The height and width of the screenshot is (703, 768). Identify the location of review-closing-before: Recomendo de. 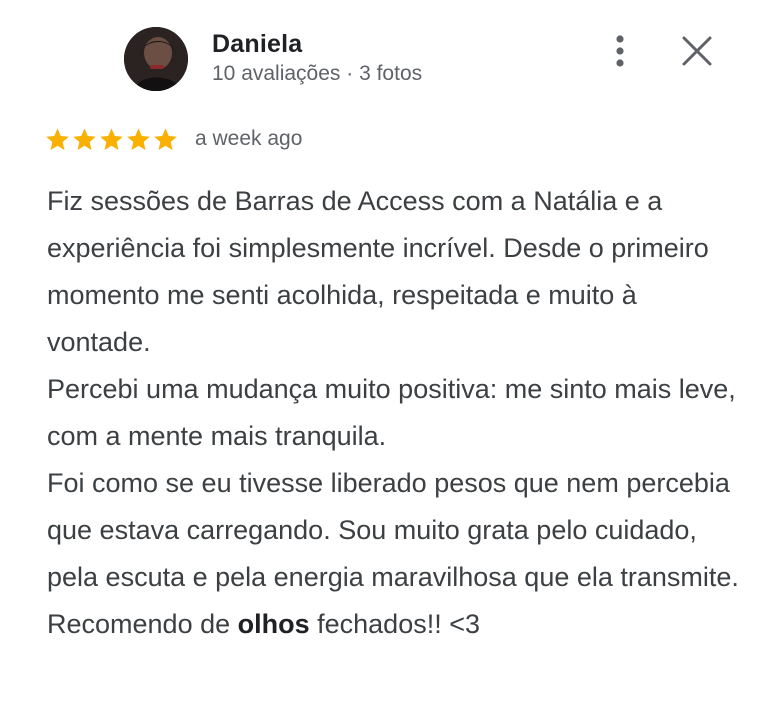
(142, 624).